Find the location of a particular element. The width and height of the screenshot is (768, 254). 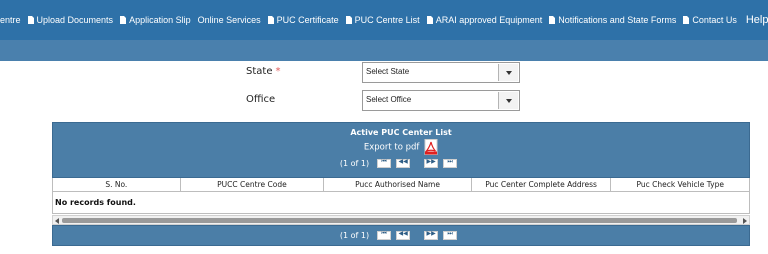

scroll-thumb is located at coordinates (399, 220).